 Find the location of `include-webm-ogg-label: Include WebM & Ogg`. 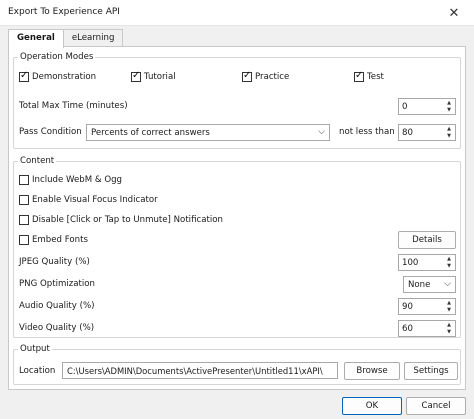

include-webm-ogg-label: Include WebM & Ogg is located at coordinates (77, 180).